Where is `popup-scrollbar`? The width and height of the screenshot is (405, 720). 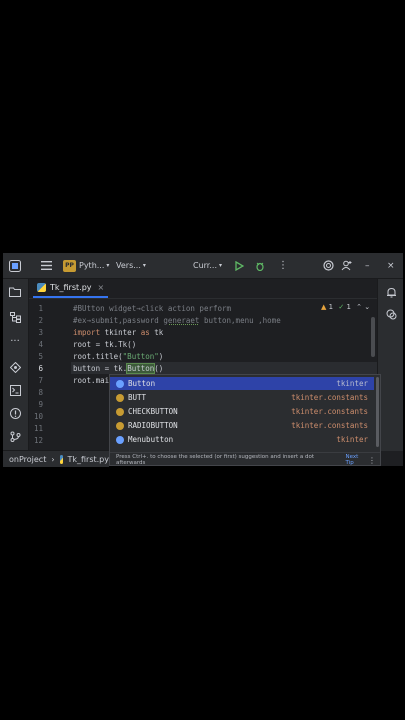
popup-scrollbar is located at coordinates (377, 412).